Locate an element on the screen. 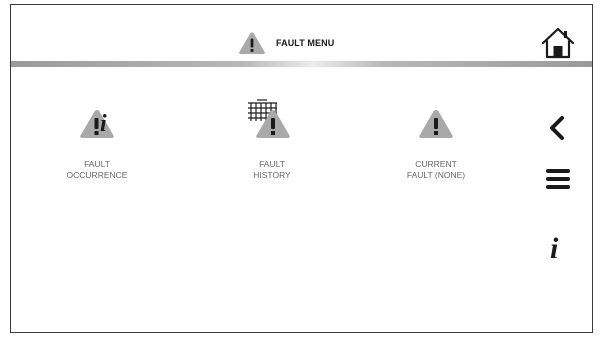 This screenshot has height=339, width=606. warning-history-grid-icon is located at coordinates (269, 118).